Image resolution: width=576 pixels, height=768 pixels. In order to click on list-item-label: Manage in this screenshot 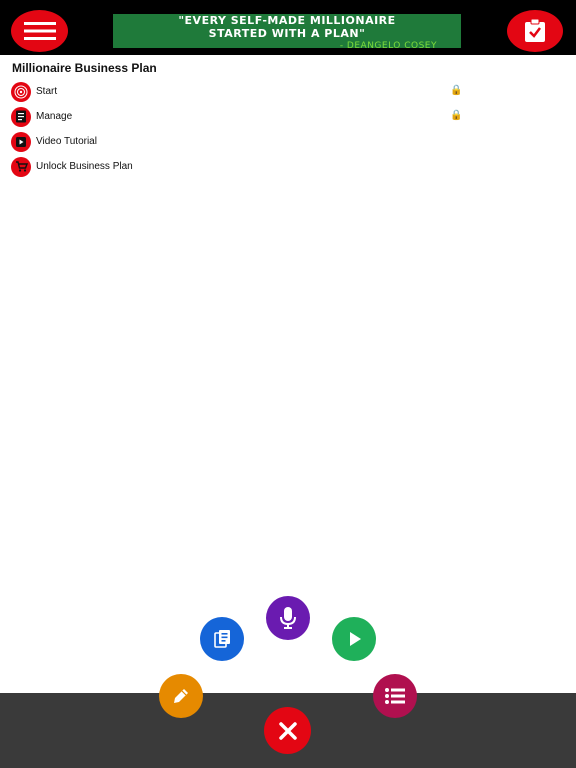, I will do `click(54, 116)`.